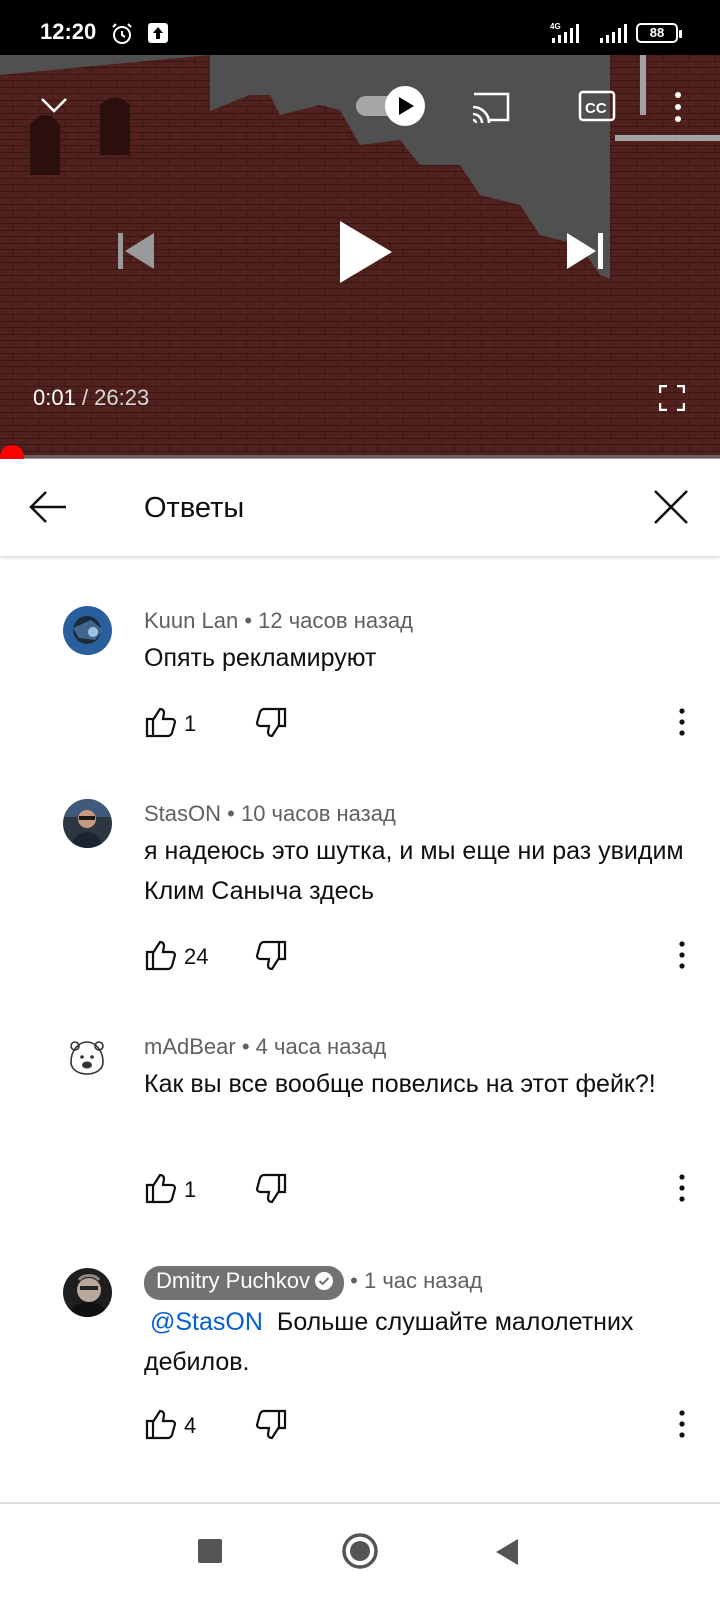 The image size is (720, 1600). I want to click on comment-actions: 24, so click(424, 958).